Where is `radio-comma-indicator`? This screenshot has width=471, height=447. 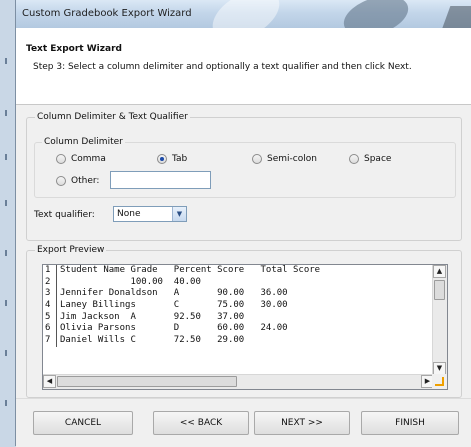 radio-comma-indicator is located at coordinates (61, 159).